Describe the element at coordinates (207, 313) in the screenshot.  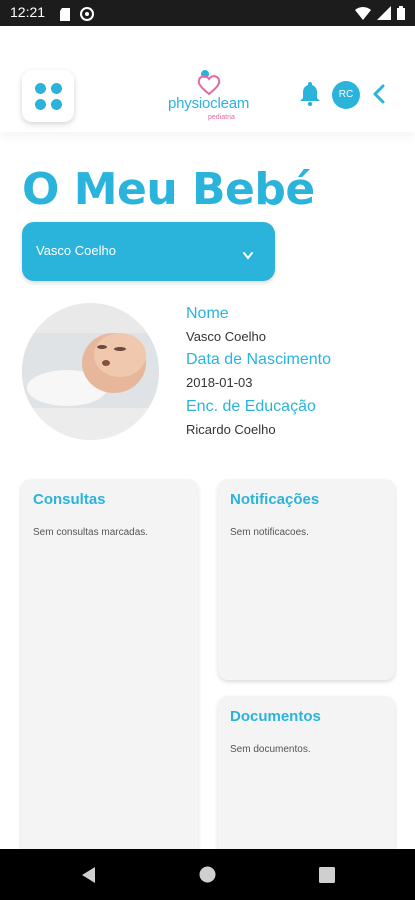
I see `name-label: Nome` at that location.